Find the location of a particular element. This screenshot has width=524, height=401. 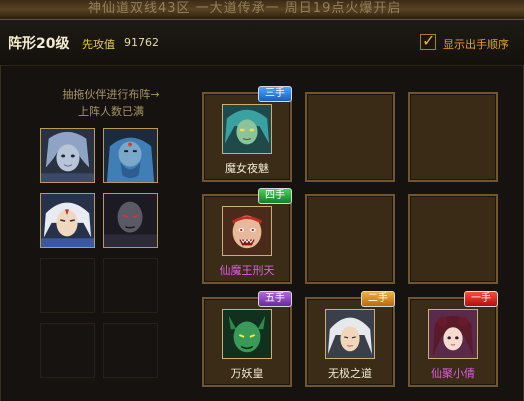

top-banner: 神仙道双线43区 一大道传承一 周日19点火爆开启 is located at coordinates (262, 10).